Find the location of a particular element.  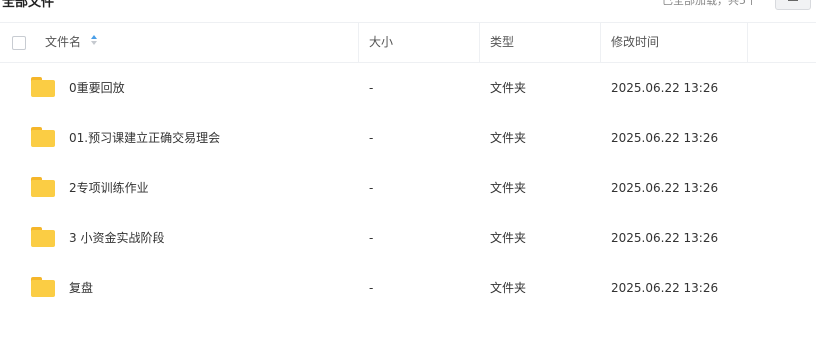

column-header-modified: 修改时间 is located at coordinates (635, 42).